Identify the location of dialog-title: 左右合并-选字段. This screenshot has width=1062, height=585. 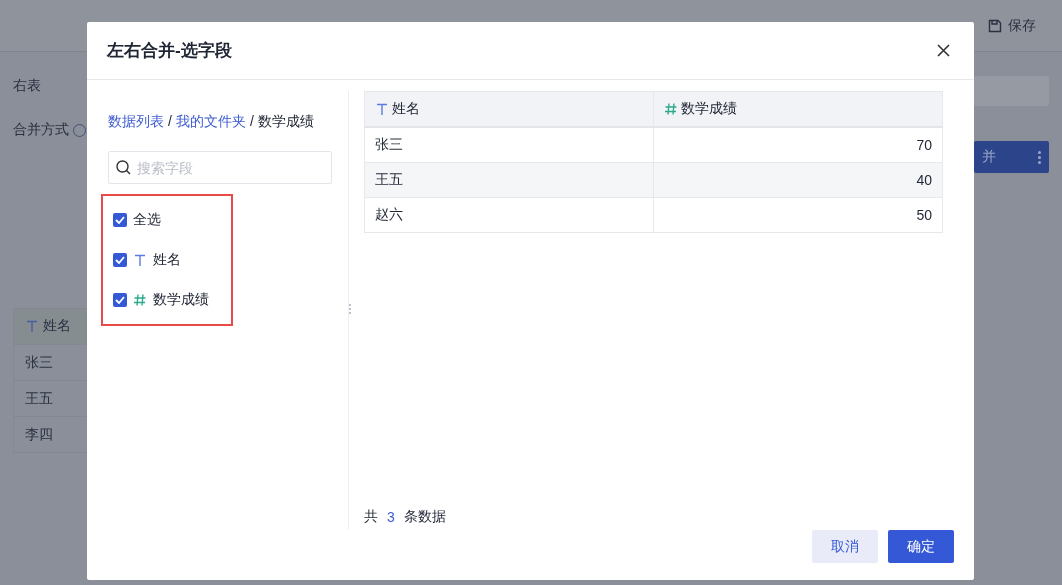
(169, 51).